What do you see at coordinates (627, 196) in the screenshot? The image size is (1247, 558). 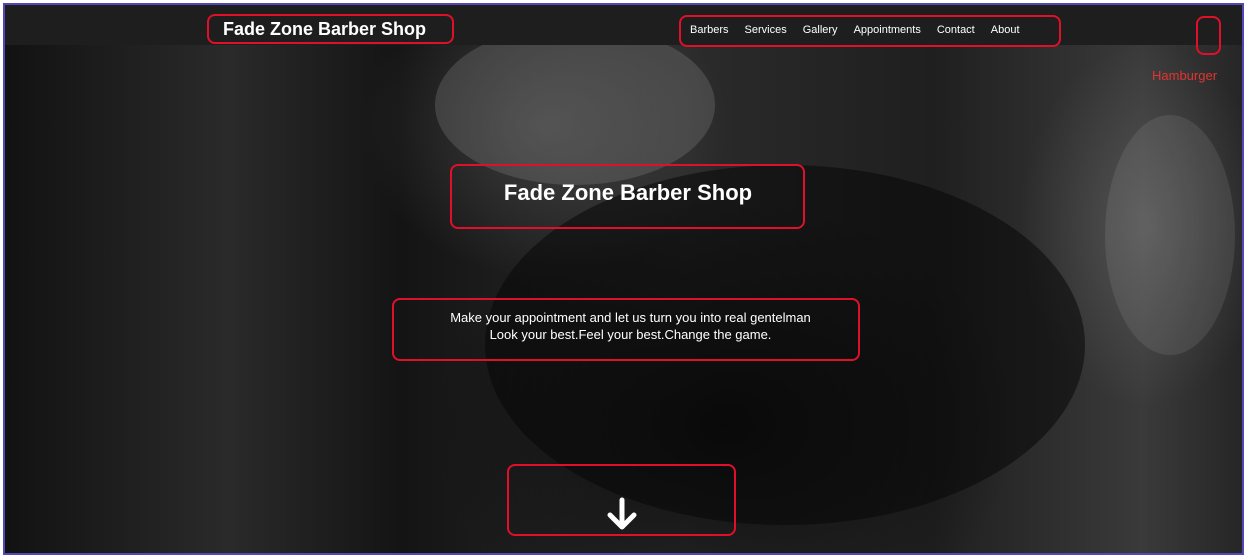 I see `annotation-box-hero-title` at bounding box center [627, 196].